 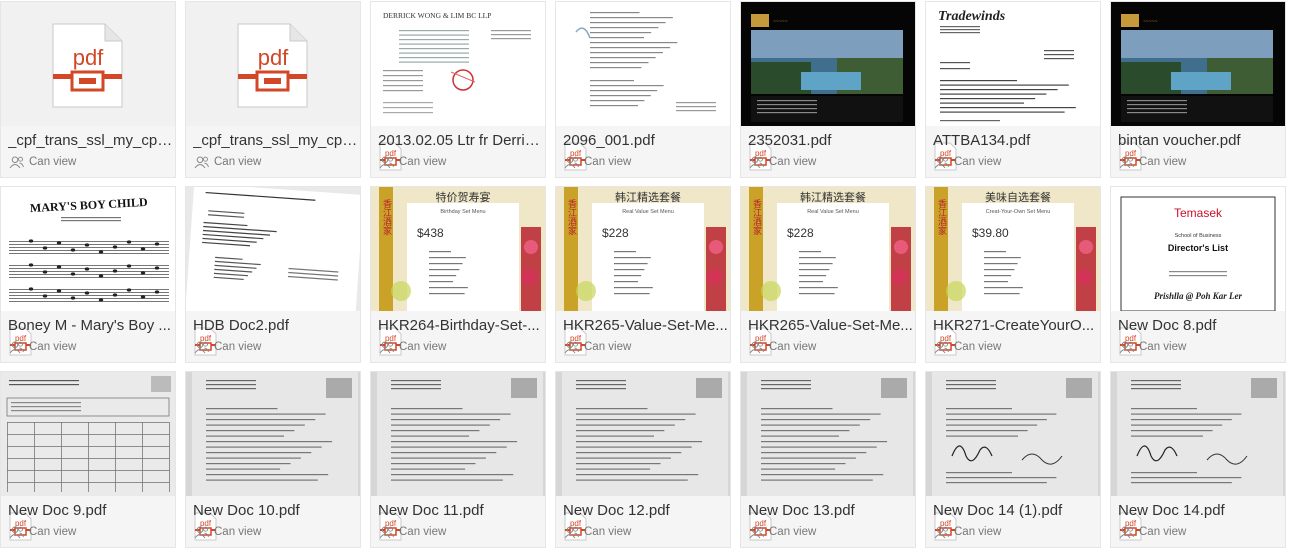 I want to click on file-name: New Doc 14.pdf, so click(x=1200, y=510).